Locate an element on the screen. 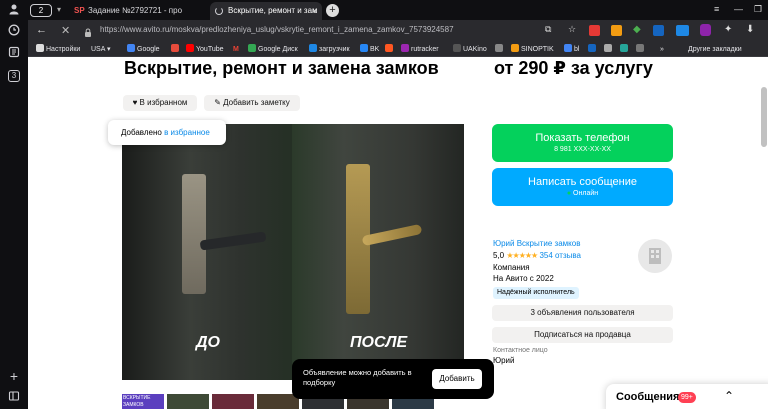  more-bookmarks-icon: » is located at coordinates (662, 49).